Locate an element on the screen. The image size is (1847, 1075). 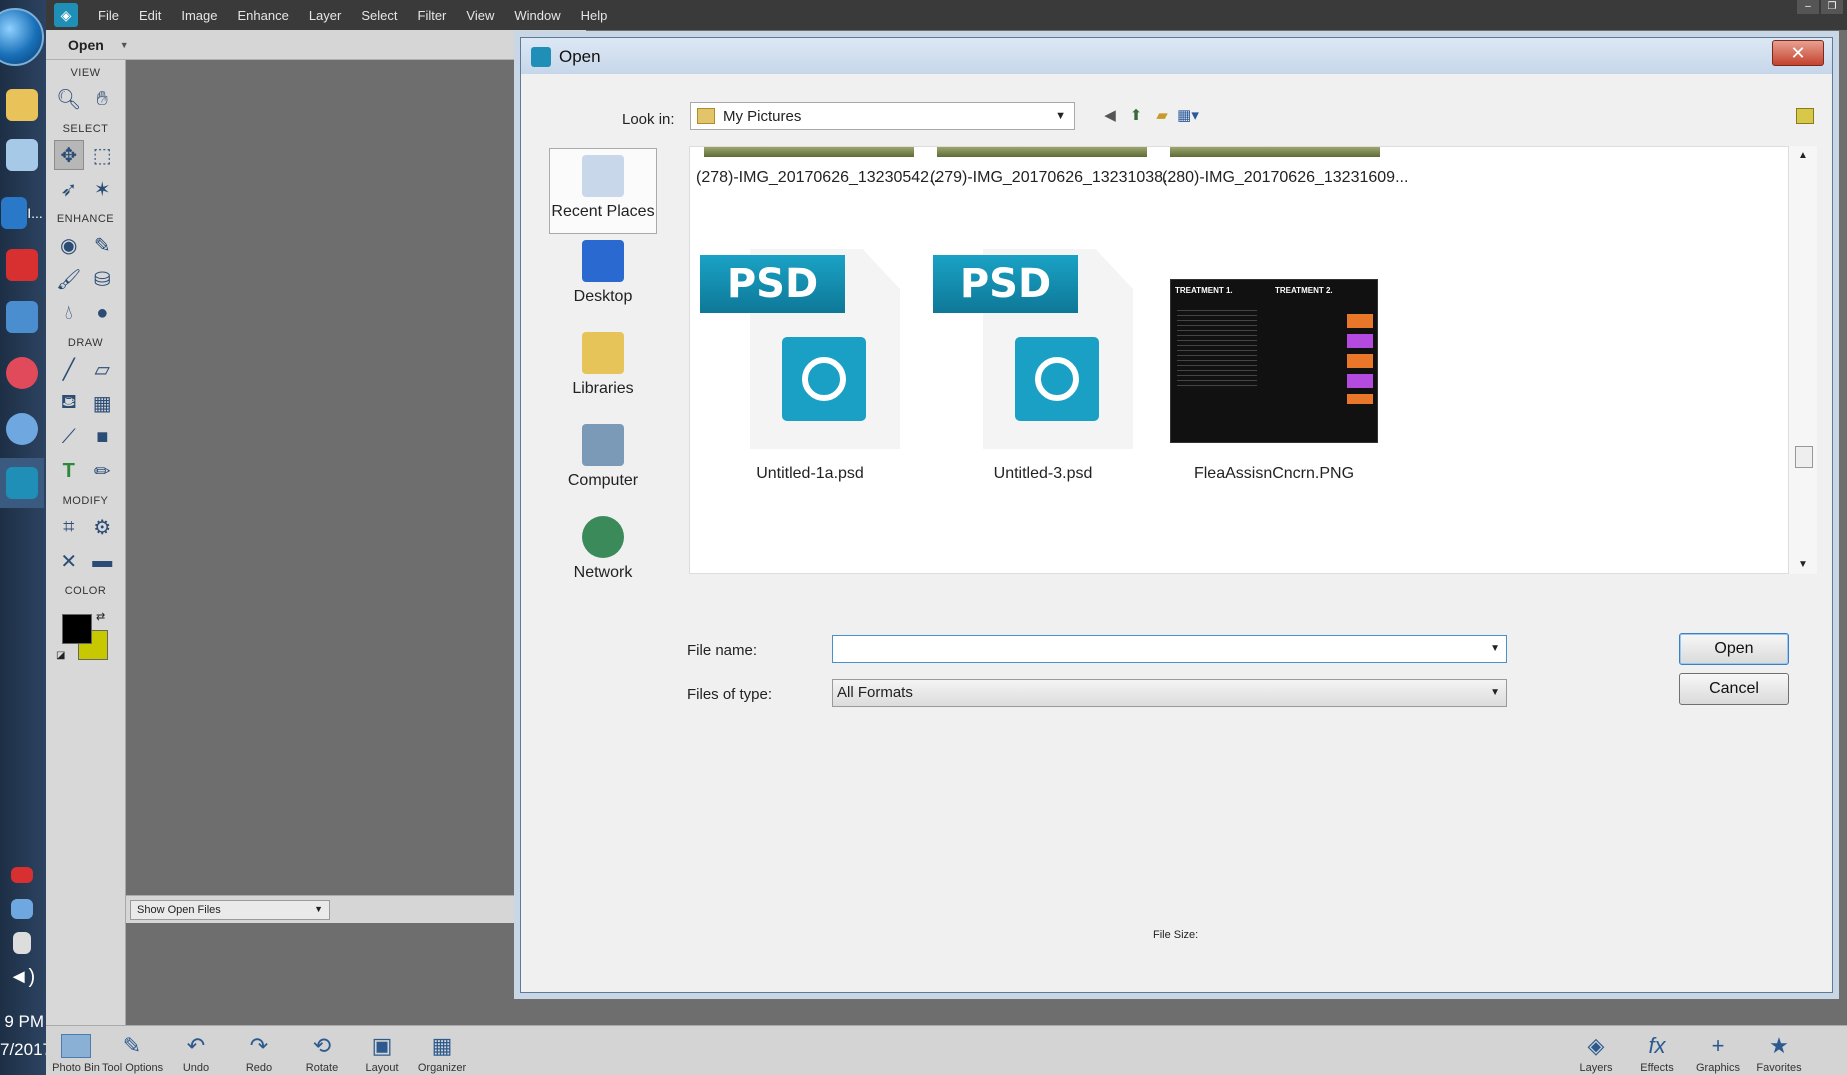
tray-mail-icon is located at coordinates (22, 875).